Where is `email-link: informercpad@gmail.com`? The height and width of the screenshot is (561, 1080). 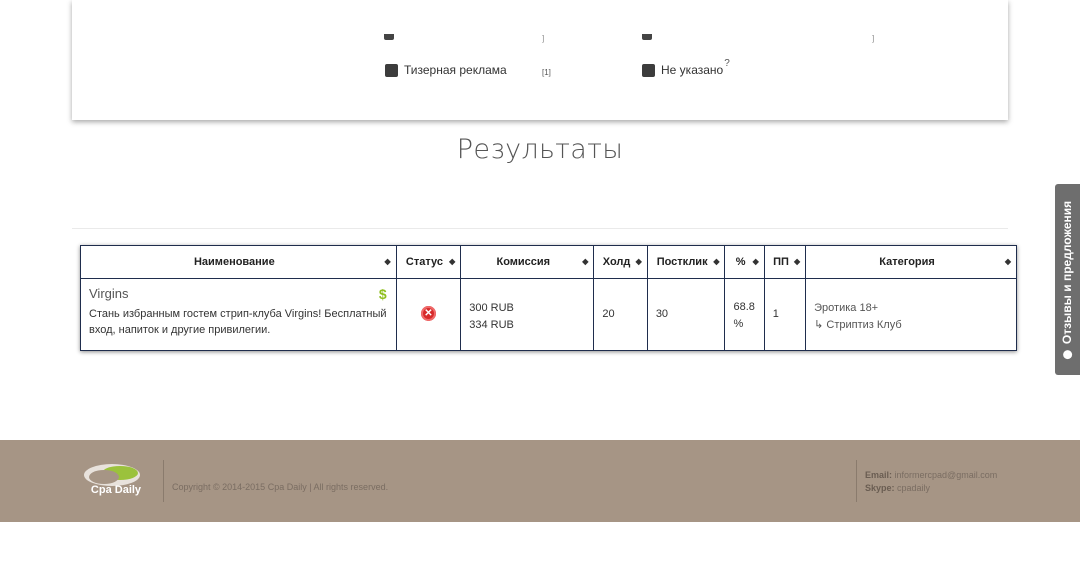
email-link: informercpad@gmail.com is located at coordinates (946, 475).